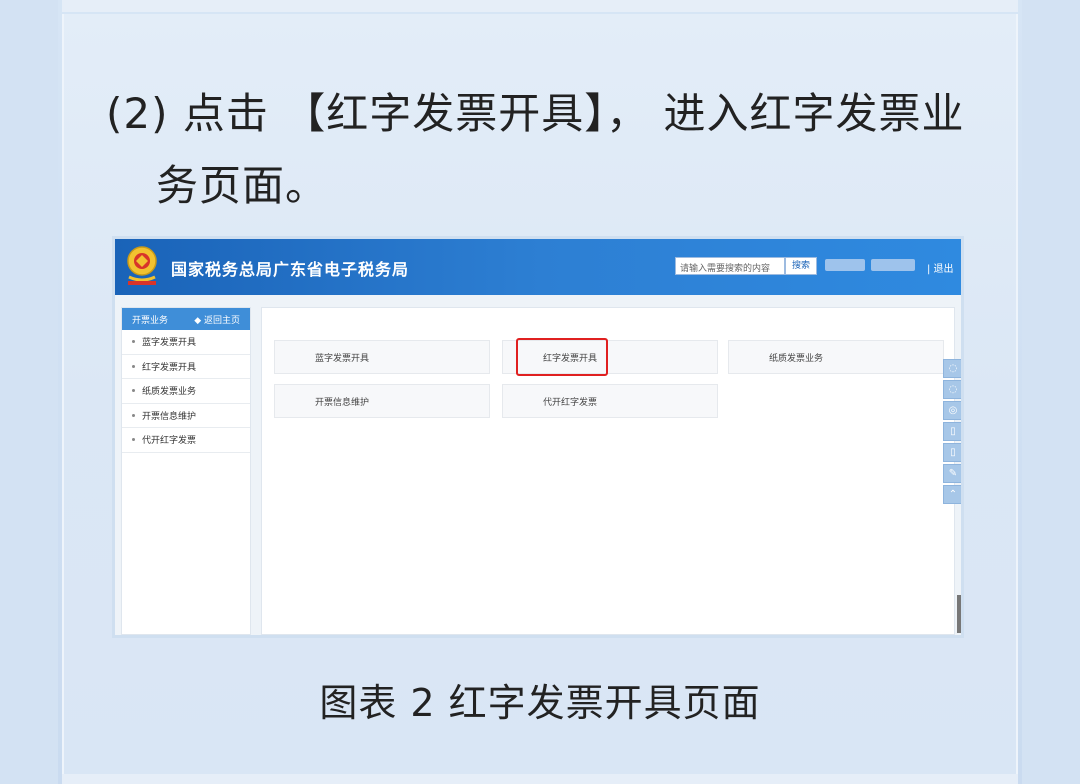  Describe the element at coordinates (540, 779) in the screenshot. I see `bottom-border` at that location.